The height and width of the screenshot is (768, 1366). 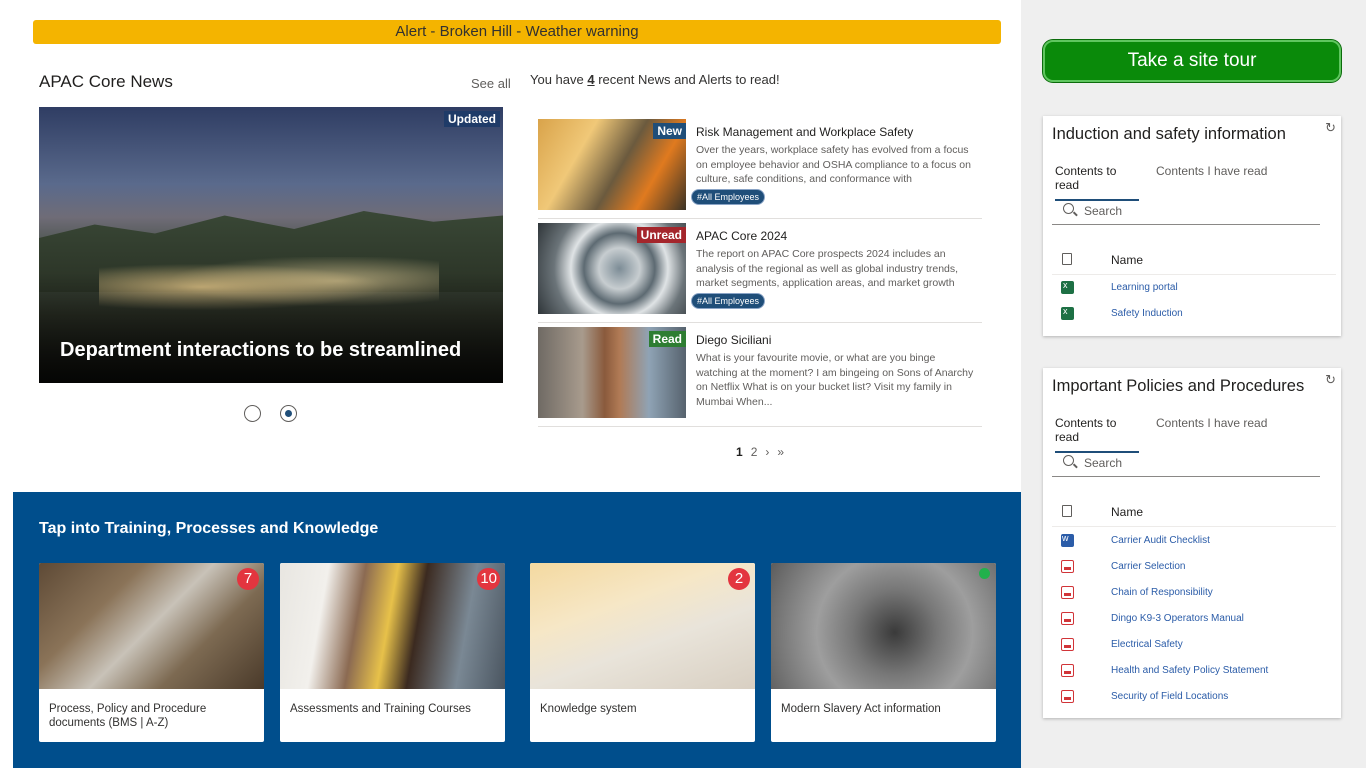 What do you see at coordinates (1194, 599) in the screenshot?
I see `file-row: Chain of Responsibility` at bounding box center [1194, 599].